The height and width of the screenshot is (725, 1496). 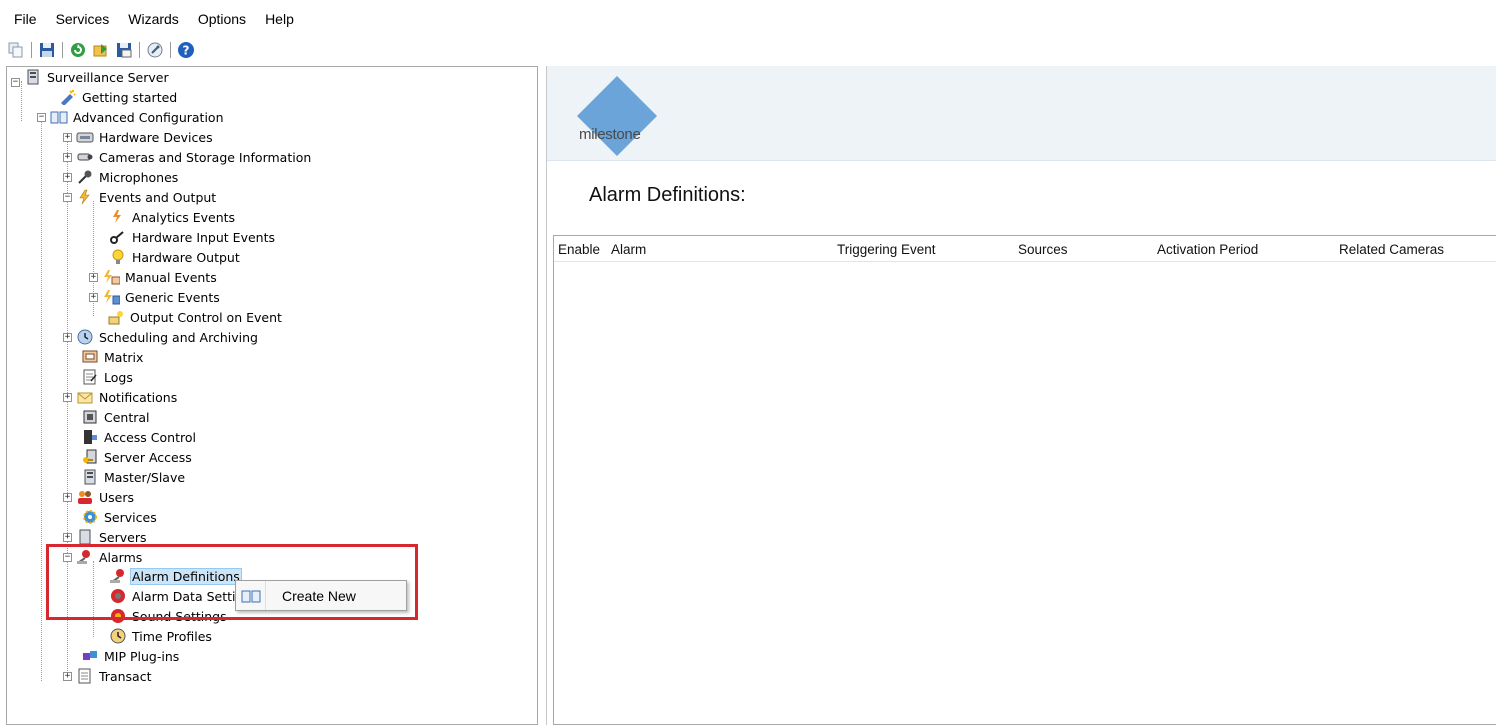 What do you see at coordinates (154, 277) in the screenshot?
I see `tree-item-manual-events: + Manual Events` at bounding box center [154, 277].